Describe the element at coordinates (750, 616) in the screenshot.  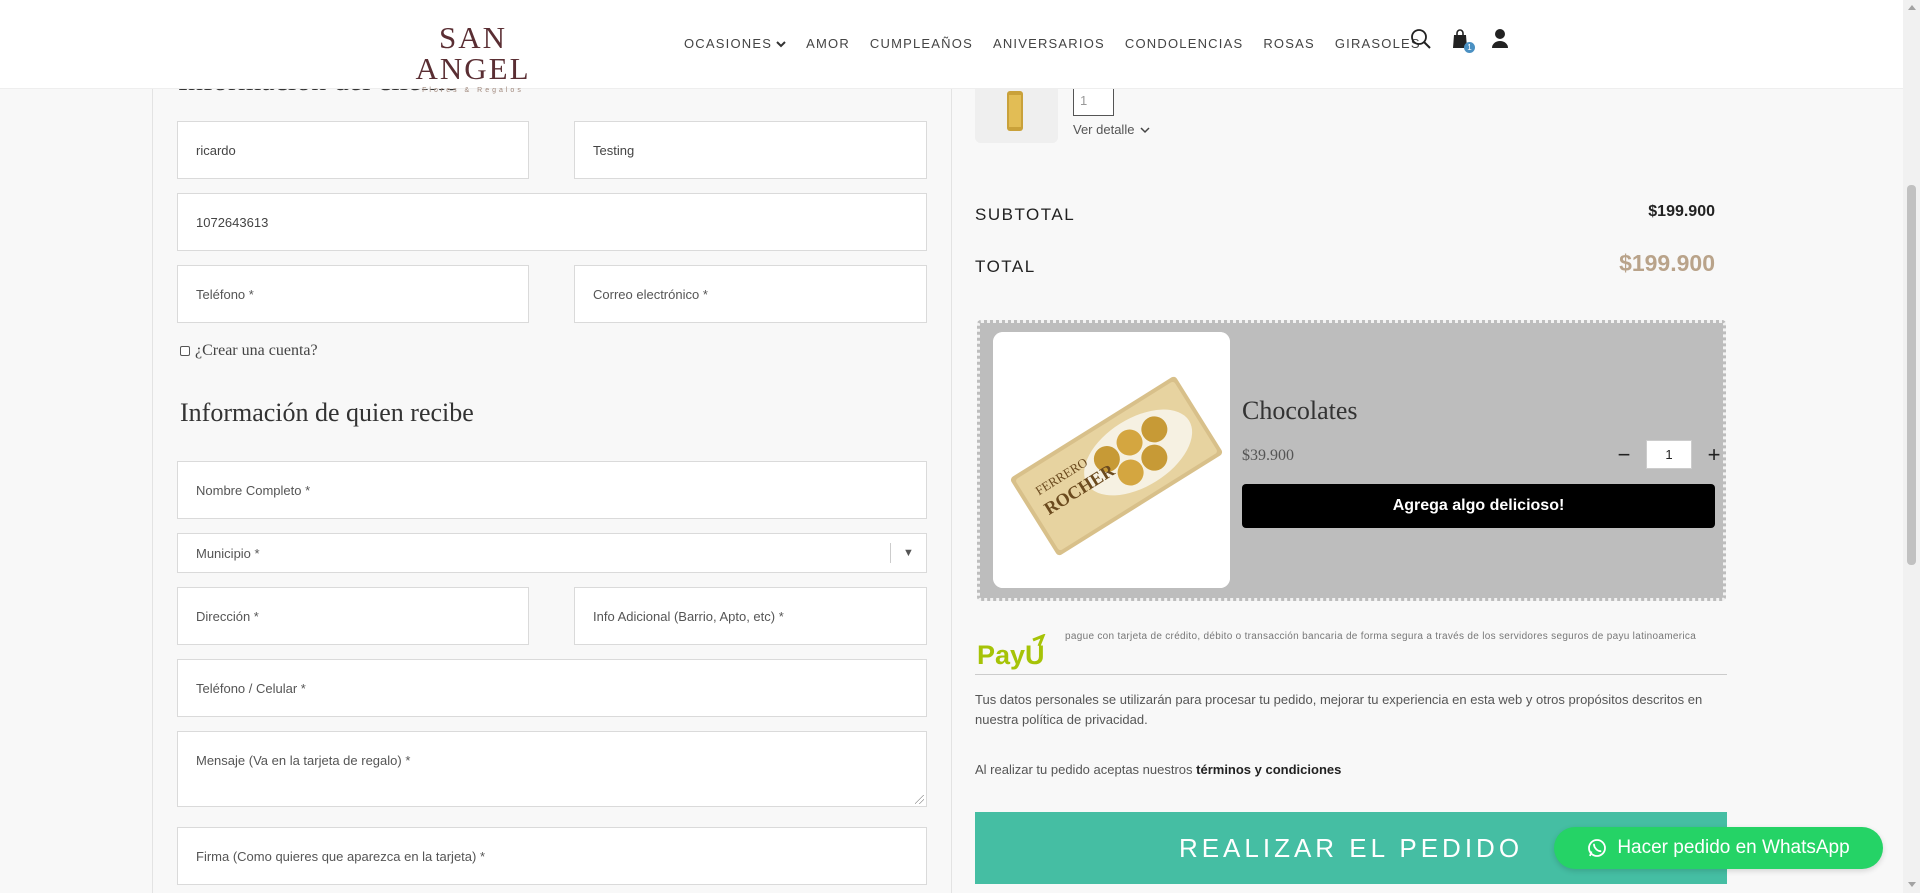
I see `extra-info-field: Info Adicional (Barrio, Apto, etc) *` at that location.